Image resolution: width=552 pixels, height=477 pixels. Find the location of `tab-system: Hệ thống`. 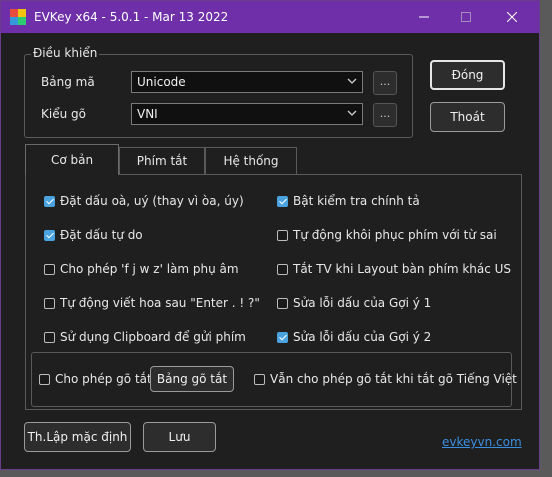

tab-system: Hệ thống is located at coordinates (251, 160).